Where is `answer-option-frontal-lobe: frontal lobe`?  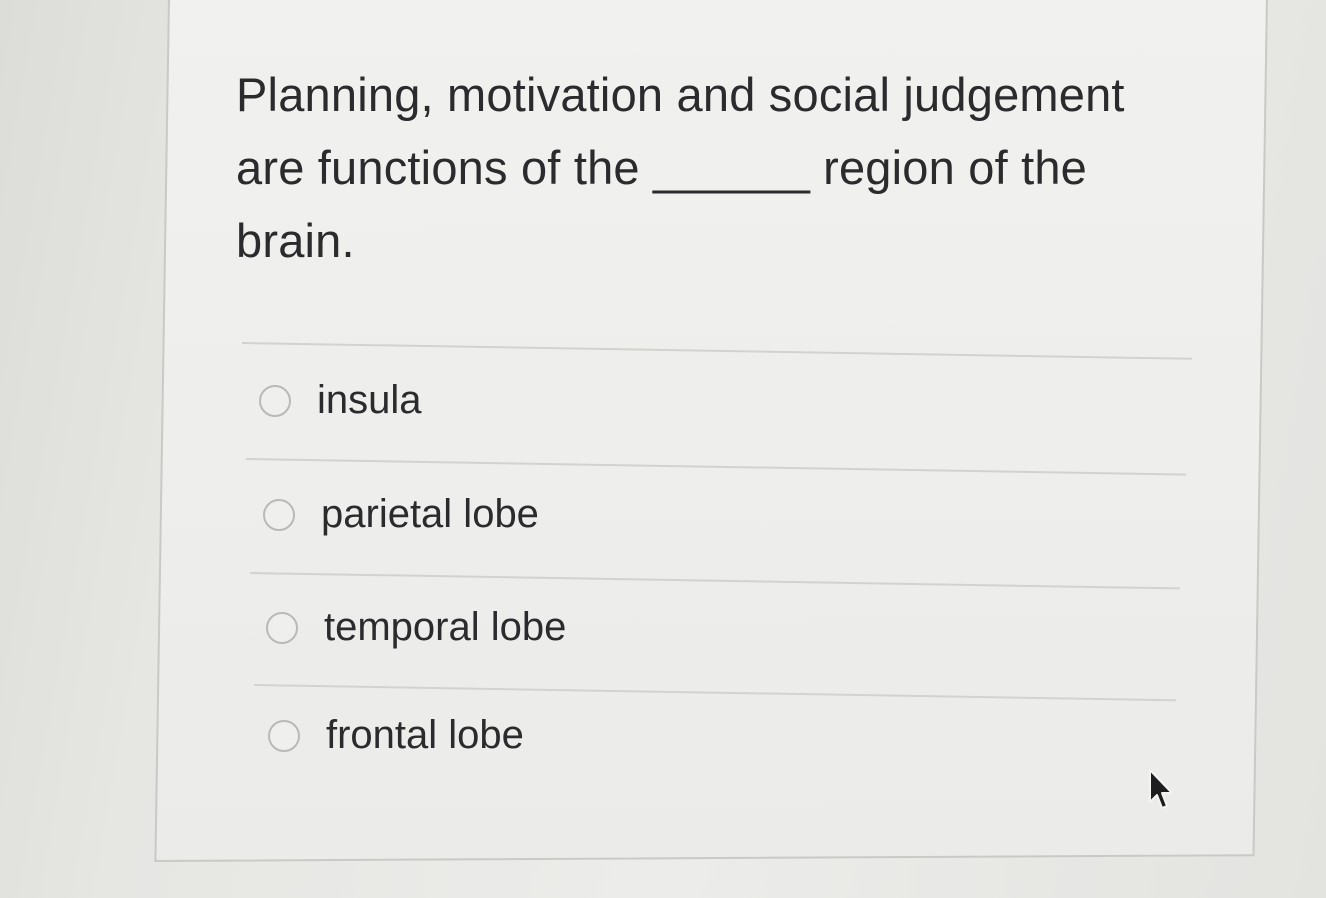 answer-option-frontal-lobe: frontal lobe is located at coordinates (396, 735).